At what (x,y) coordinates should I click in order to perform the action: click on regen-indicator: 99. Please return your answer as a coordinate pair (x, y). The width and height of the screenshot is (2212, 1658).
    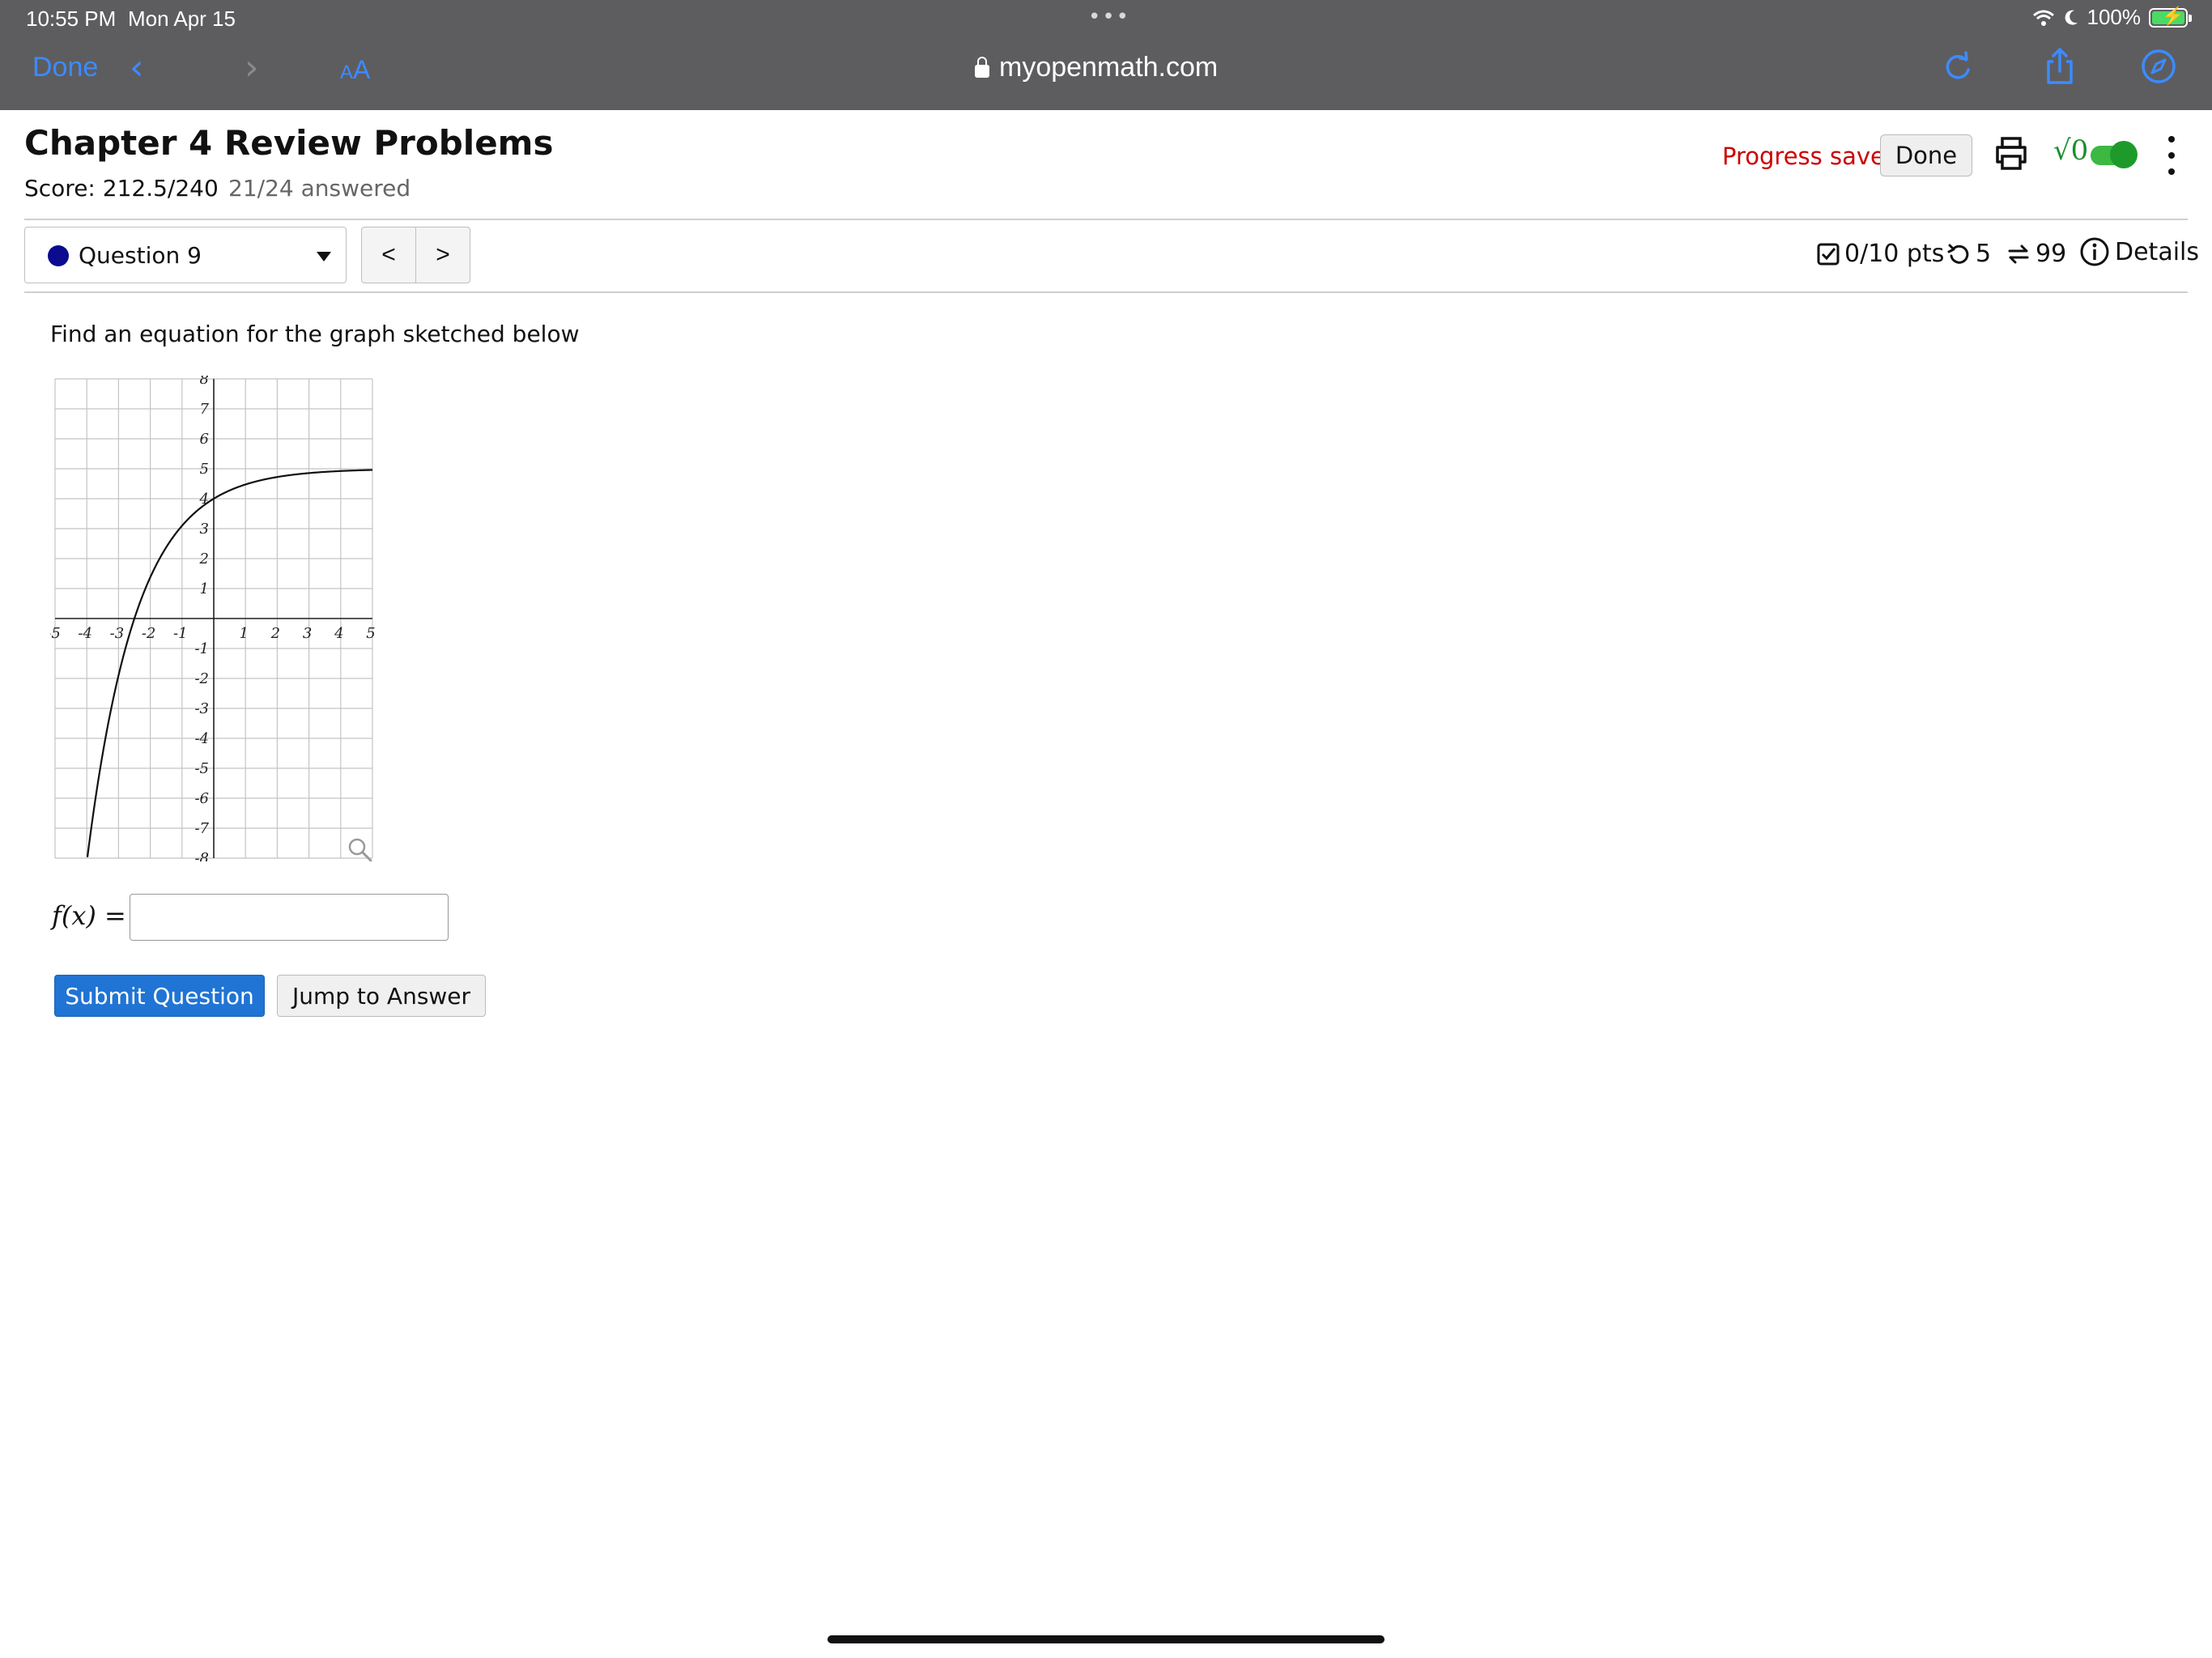
    Looking at the image, I should click on (2036, 254).